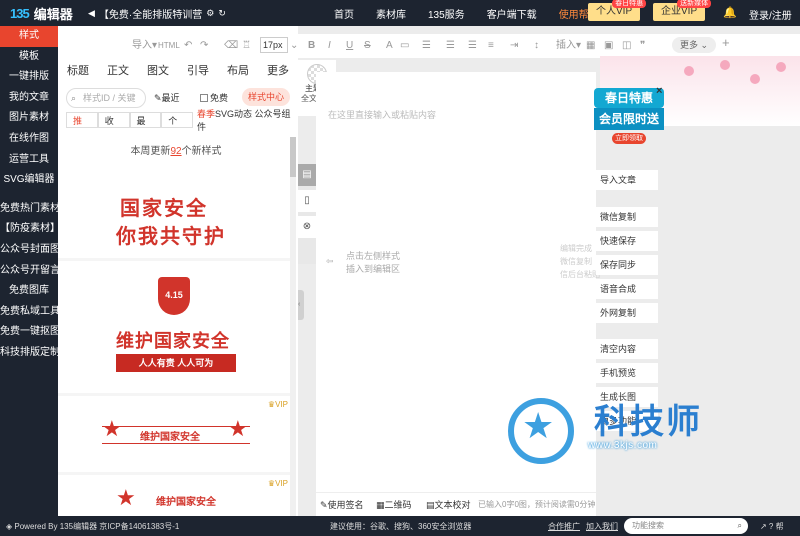 This screenshot has height=536, width=800. What do you see at coordinates (78, 71) in the screenshot?
I see `tab-title: 标题` at bounding box center [78, 71].